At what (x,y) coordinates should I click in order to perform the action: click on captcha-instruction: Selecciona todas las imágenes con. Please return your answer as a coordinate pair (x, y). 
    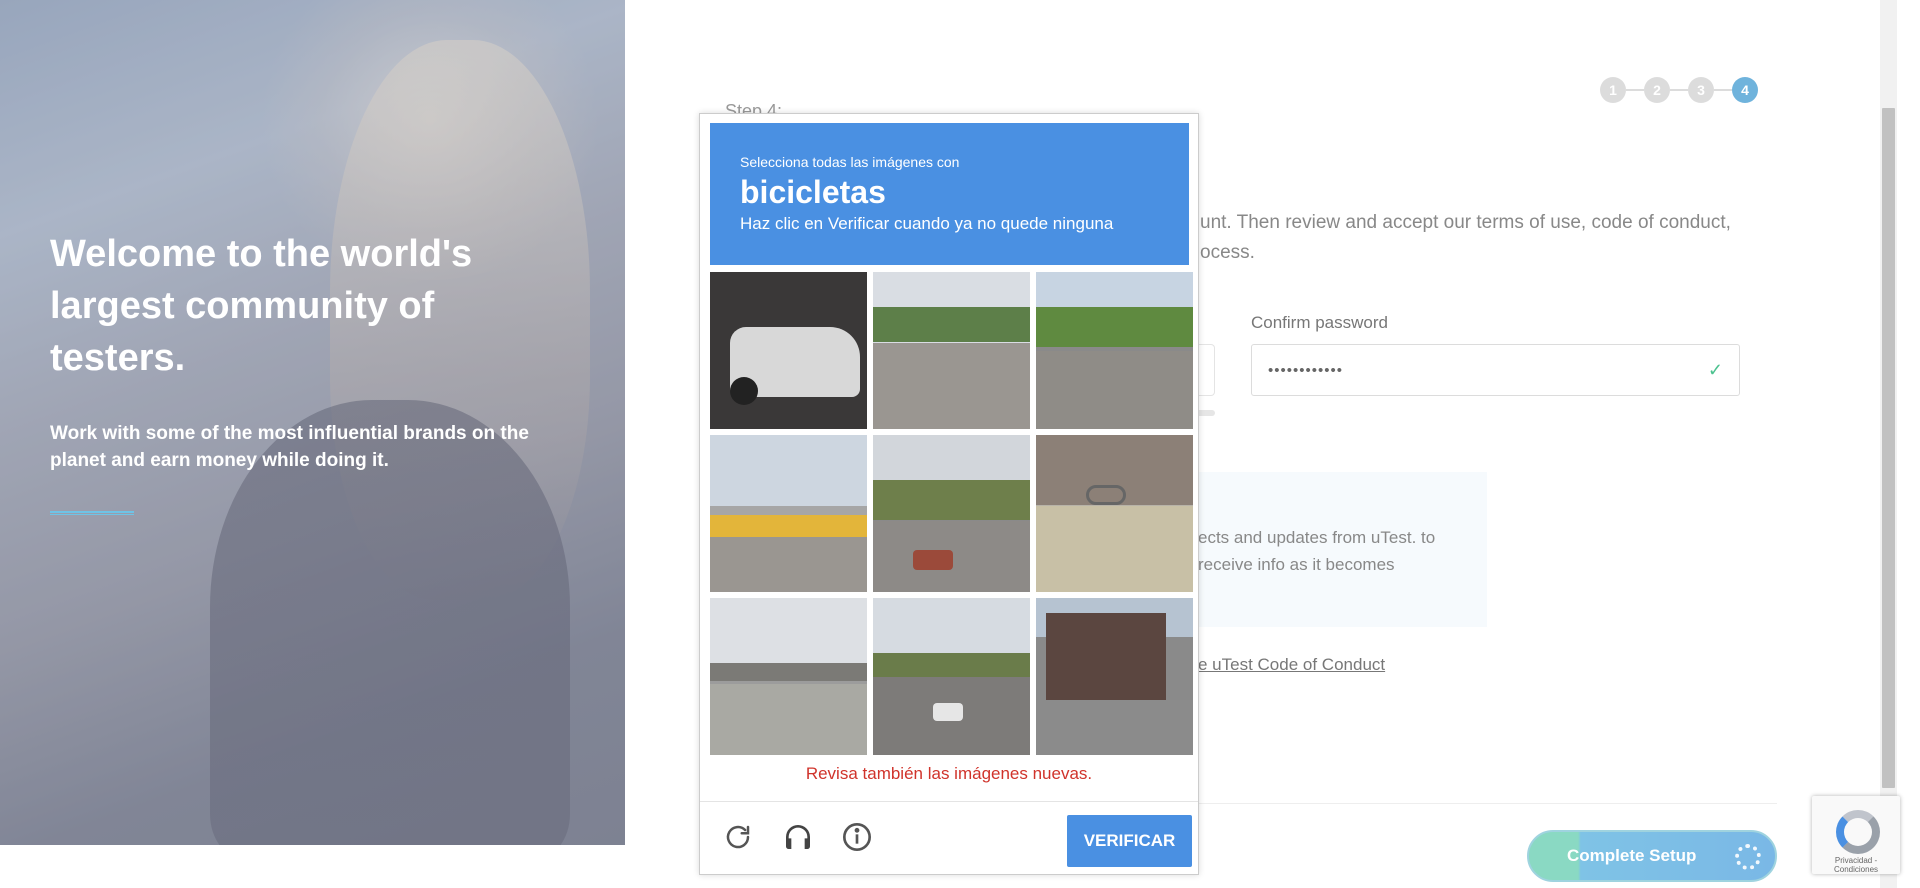
    Looking at the image, I should click on (850, 162).